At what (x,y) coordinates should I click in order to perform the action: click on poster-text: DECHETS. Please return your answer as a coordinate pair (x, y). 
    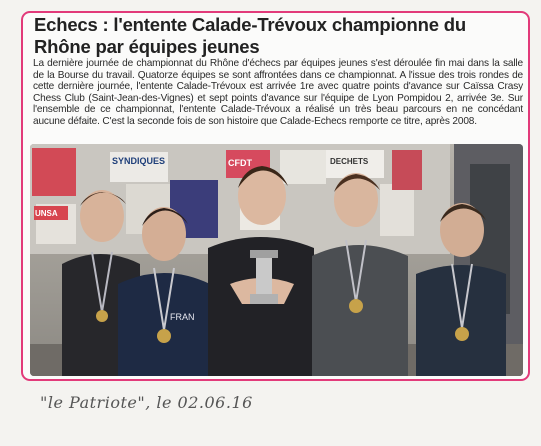
    Looking at the image, I should click on (349, 161).